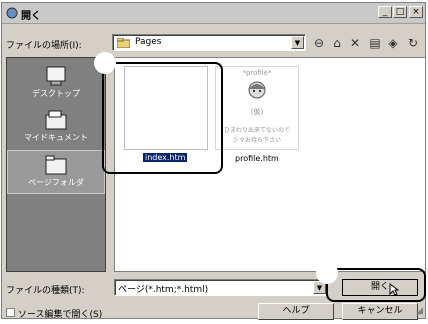 Image resolution: width=428 pixels, height=324 pixels. What do you see at coordinates (375, 43) in the screenshot?
I see `view-menu-icon: ▤` at bounding box center [375, 43].